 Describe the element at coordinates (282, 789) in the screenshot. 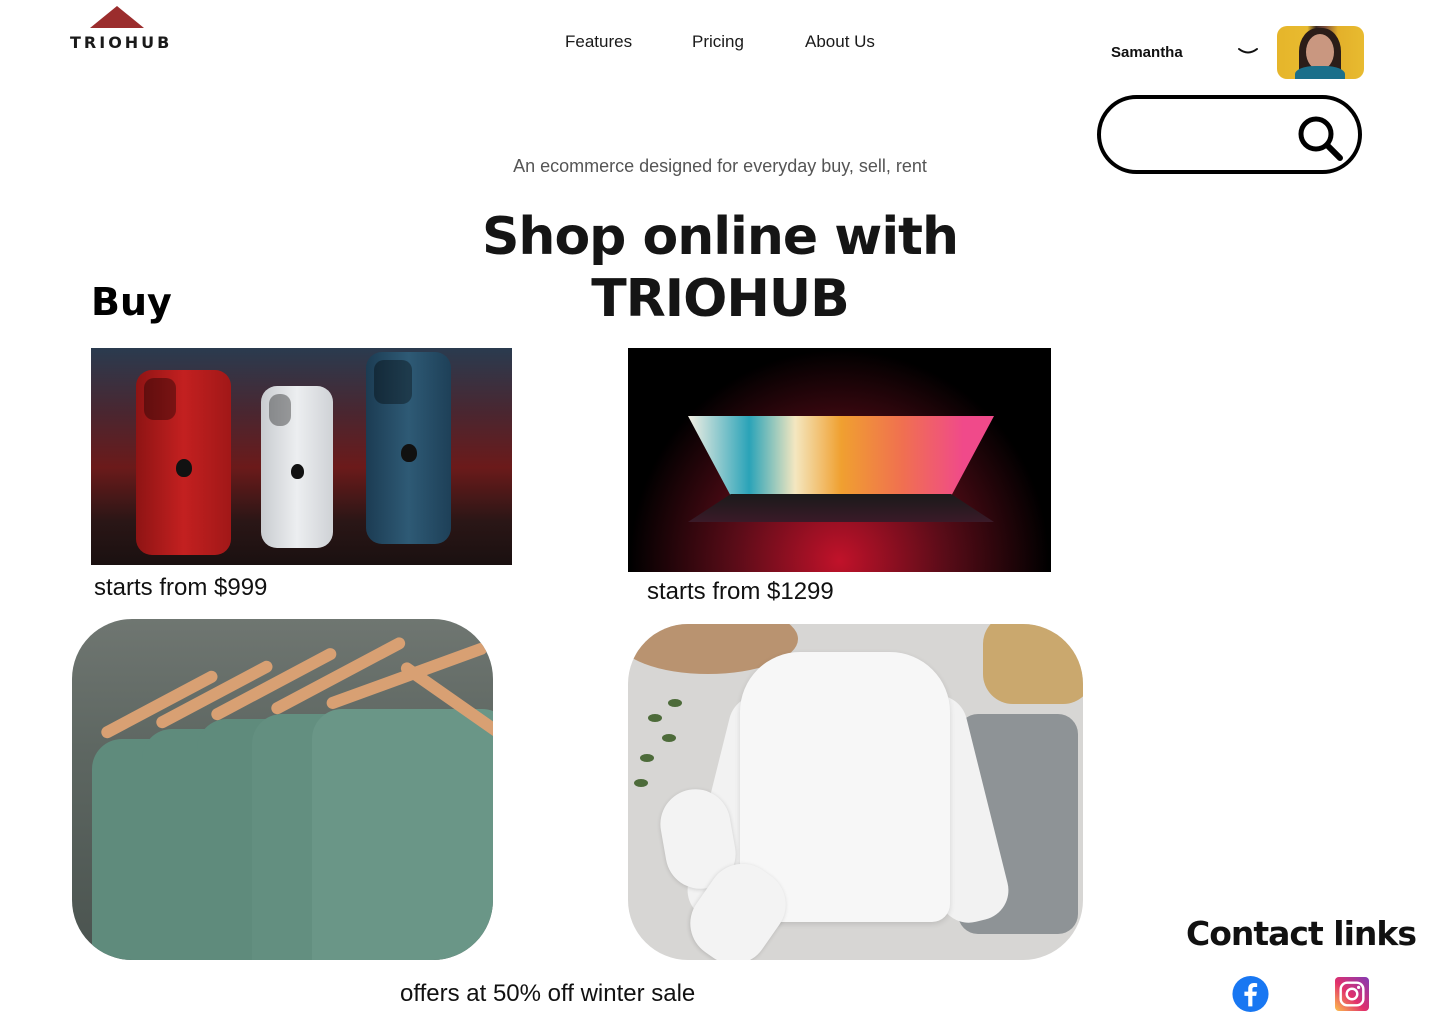

I see `product-image-tshirts` at that location.